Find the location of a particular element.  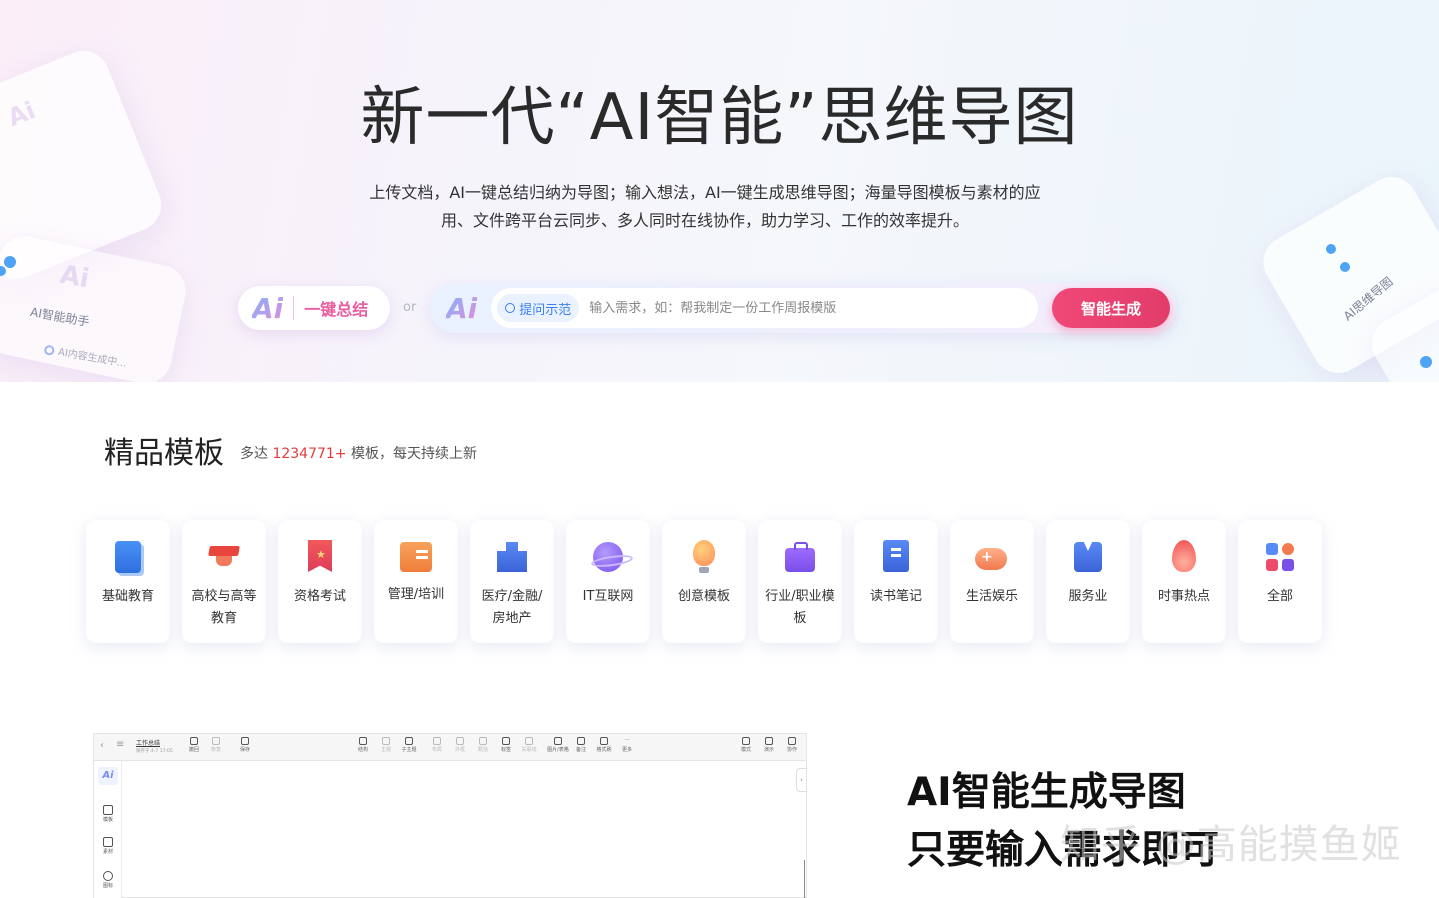

back-arrow-icon: ‹ is located at coordinates (102, 745).